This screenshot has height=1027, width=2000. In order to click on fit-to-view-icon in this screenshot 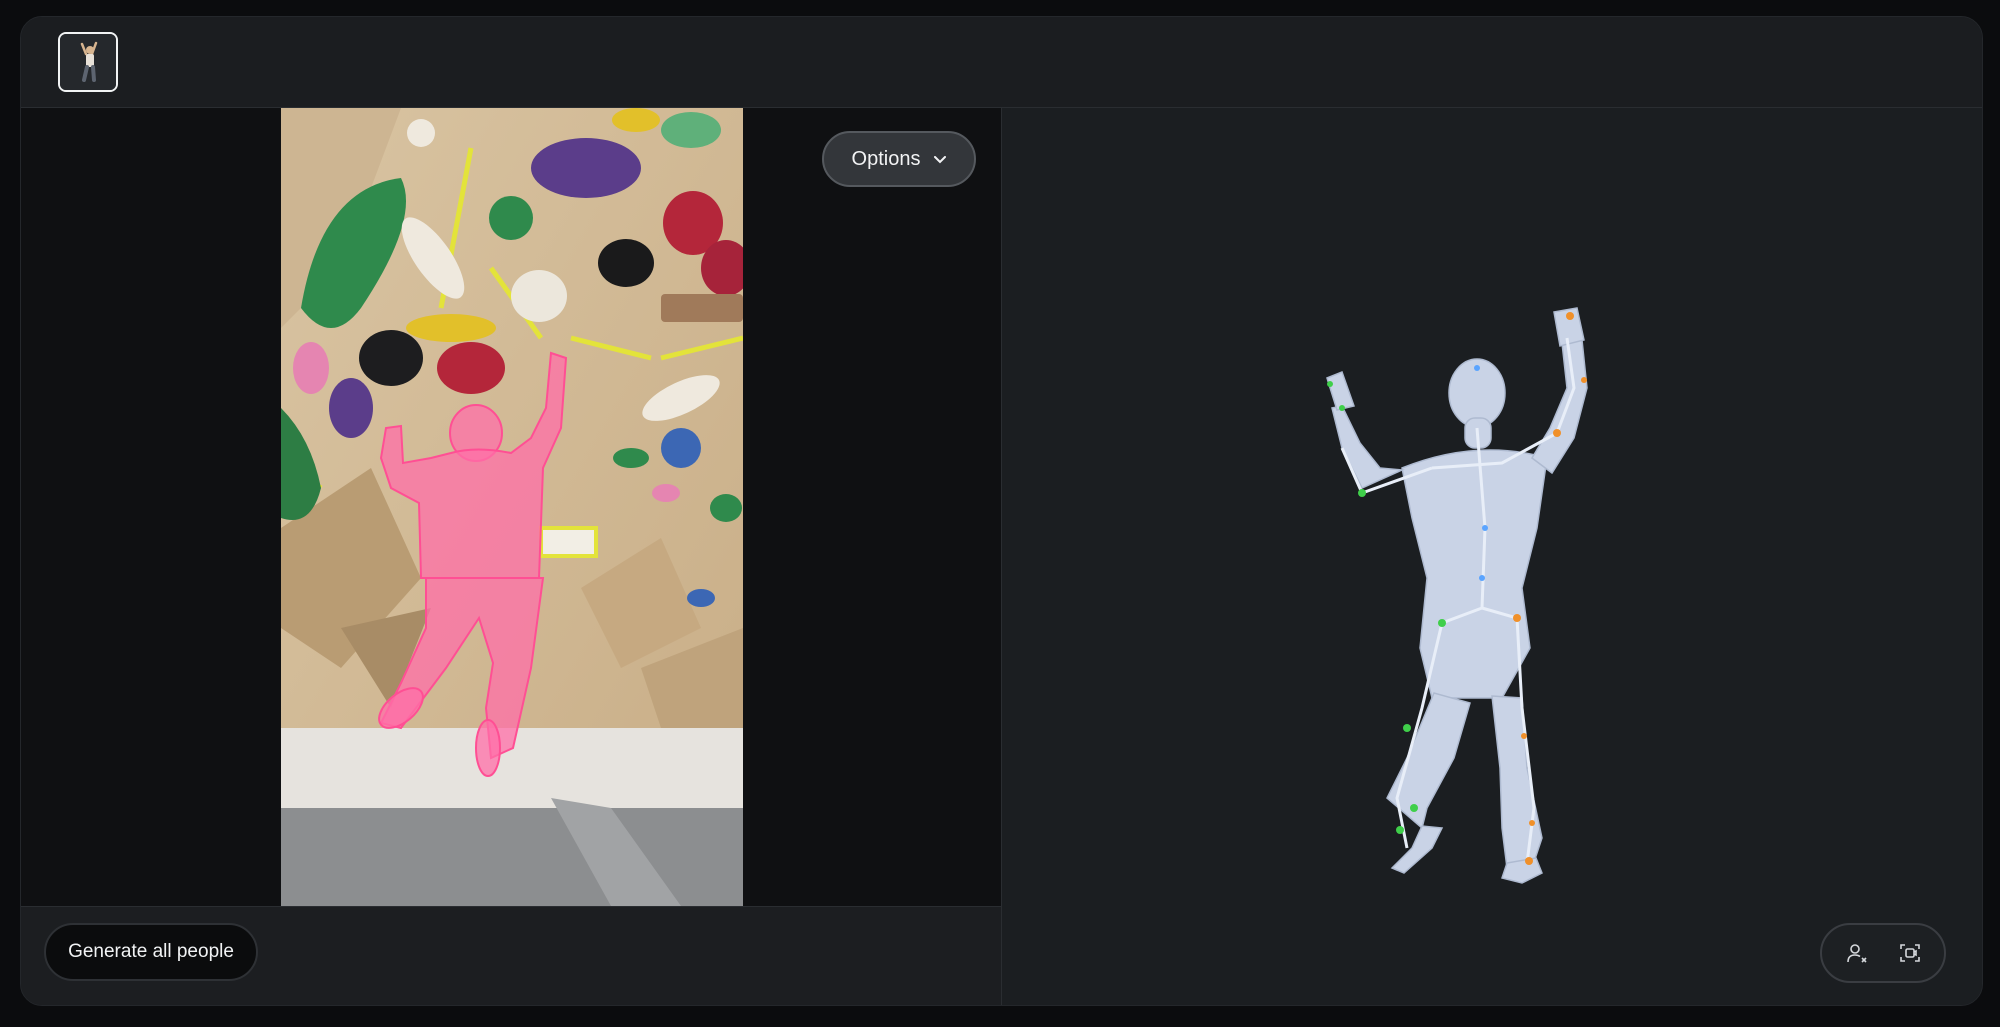, I will do `click(1910, 953)`.